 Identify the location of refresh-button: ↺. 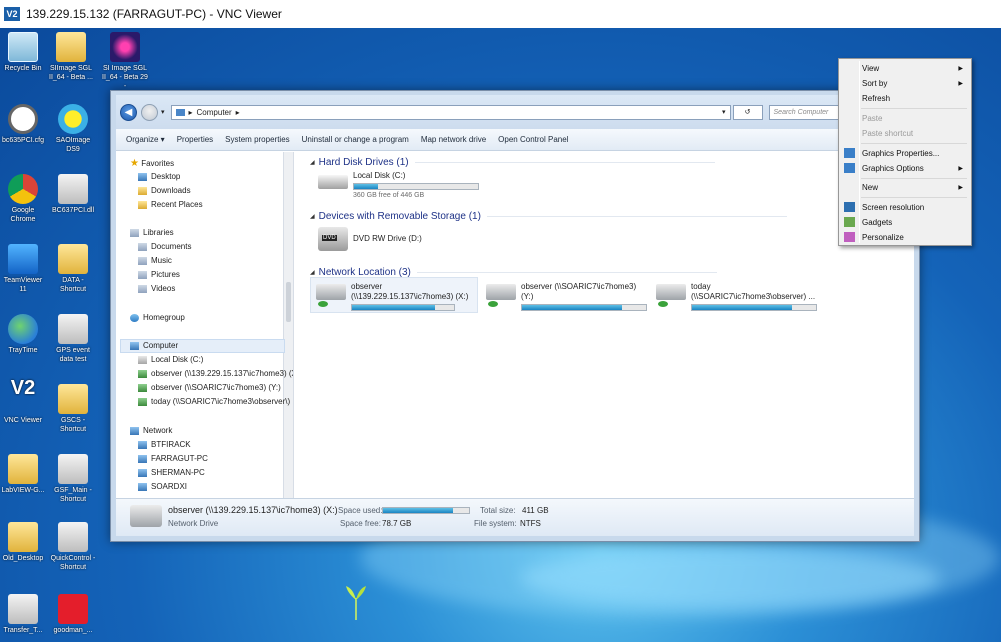
(747, 112).